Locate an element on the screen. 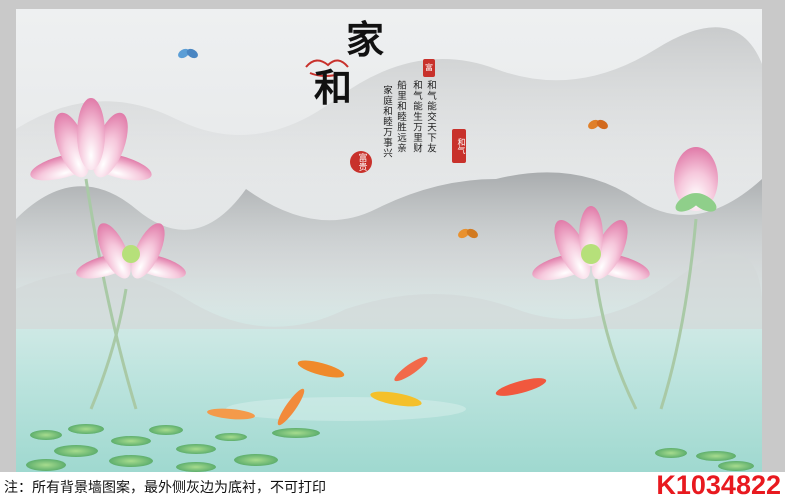 Image resolution: width=785 pixels, height=501 pixels. poem-column: 家庭和睦万事兴 is located at coordinates (386, 122).